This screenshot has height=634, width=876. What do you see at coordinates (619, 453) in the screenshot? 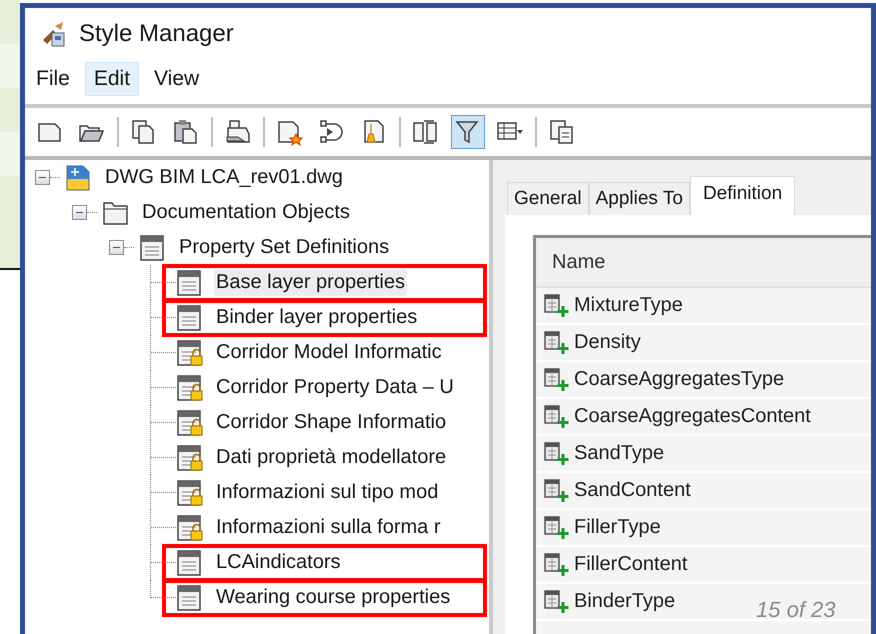
I see `property-name: SandType` at bounding box center [619, 453].